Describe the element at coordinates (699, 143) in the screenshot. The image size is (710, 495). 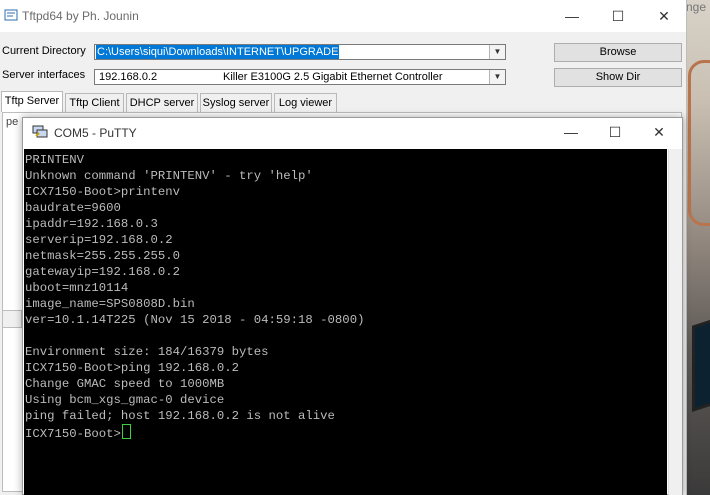
I see `background-cable-image` at that location.